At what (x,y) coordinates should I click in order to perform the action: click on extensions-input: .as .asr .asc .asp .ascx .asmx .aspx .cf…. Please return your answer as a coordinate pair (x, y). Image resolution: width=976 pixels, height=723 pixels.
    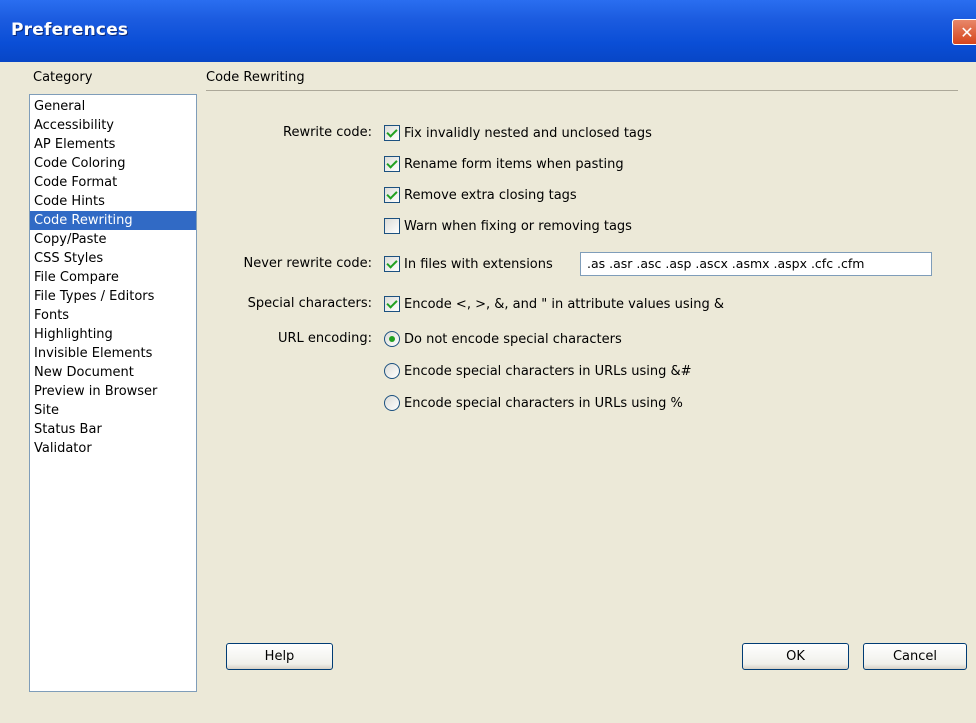
    Looking at the image, I should click on (756, 264).